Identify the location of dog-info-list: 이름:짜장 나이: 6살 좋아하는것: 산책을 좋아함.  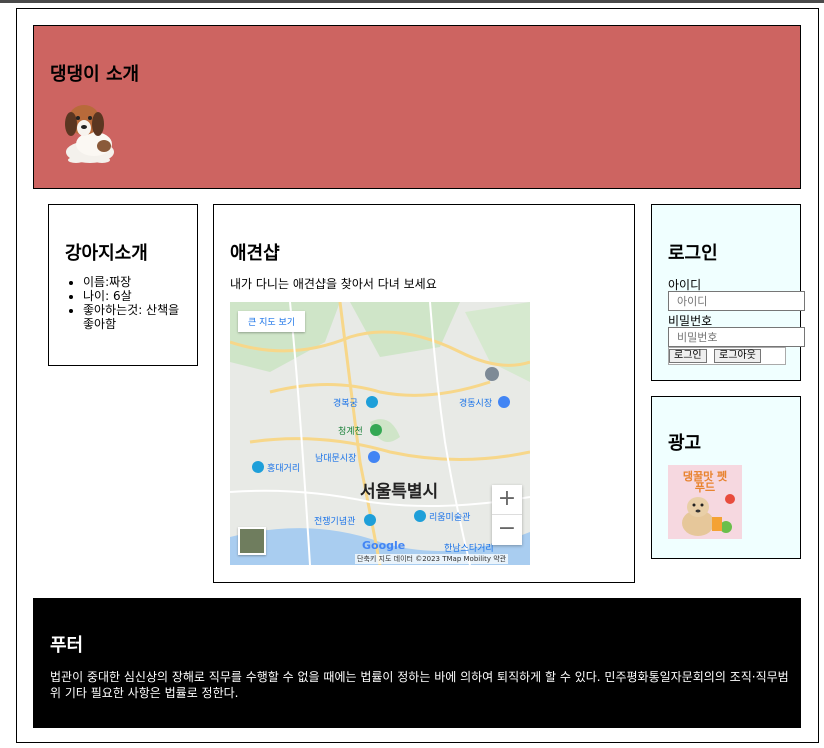
(127, 303).